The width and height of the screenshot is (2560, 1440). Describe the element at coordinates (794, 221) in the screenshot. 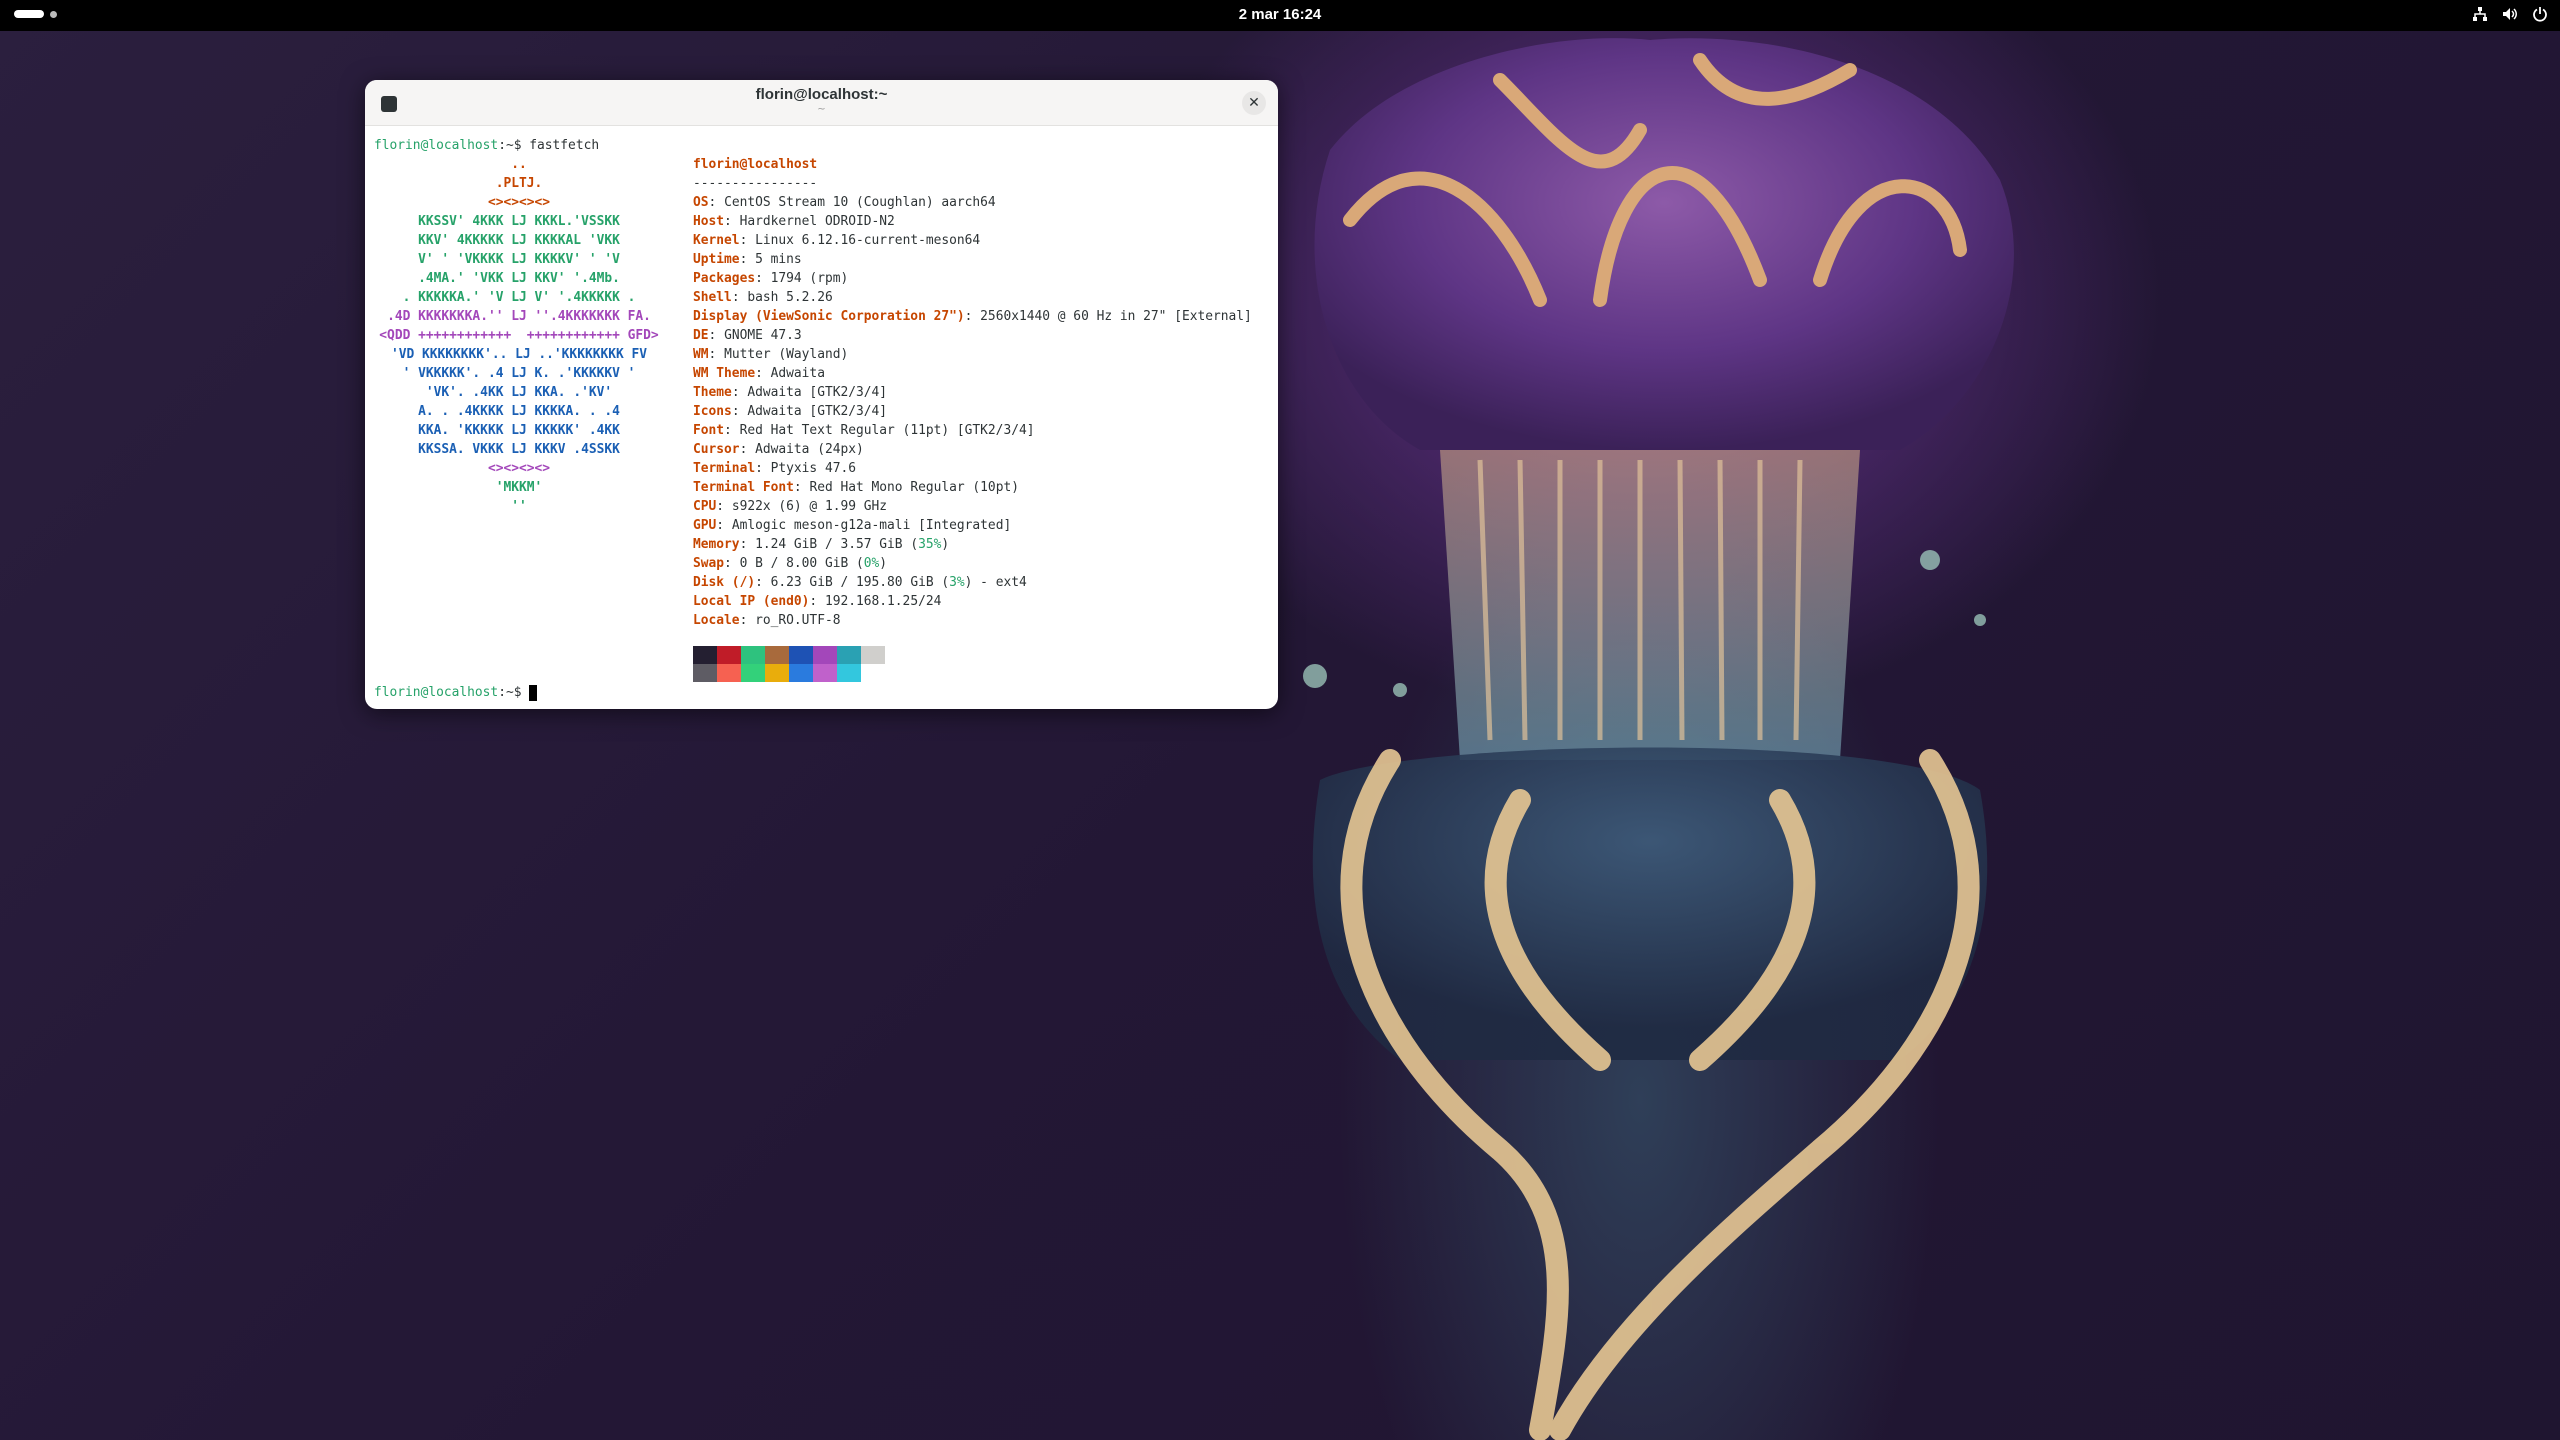

I see `info-row: Host: Hardkernel ODROID-N2` at that location.